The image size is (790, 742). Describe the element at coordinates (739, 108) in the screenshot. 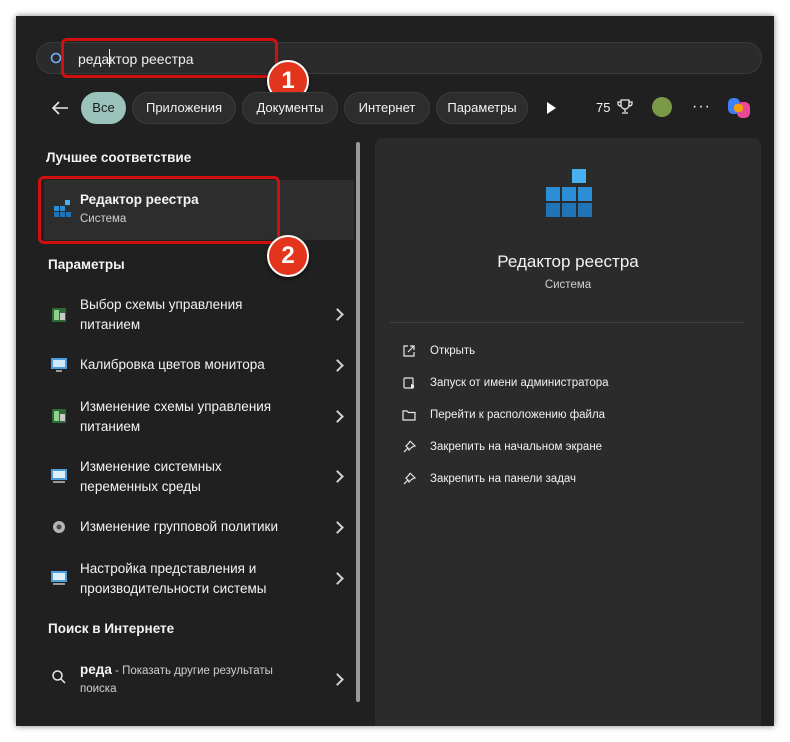

I see `copilot-icon` at that location.